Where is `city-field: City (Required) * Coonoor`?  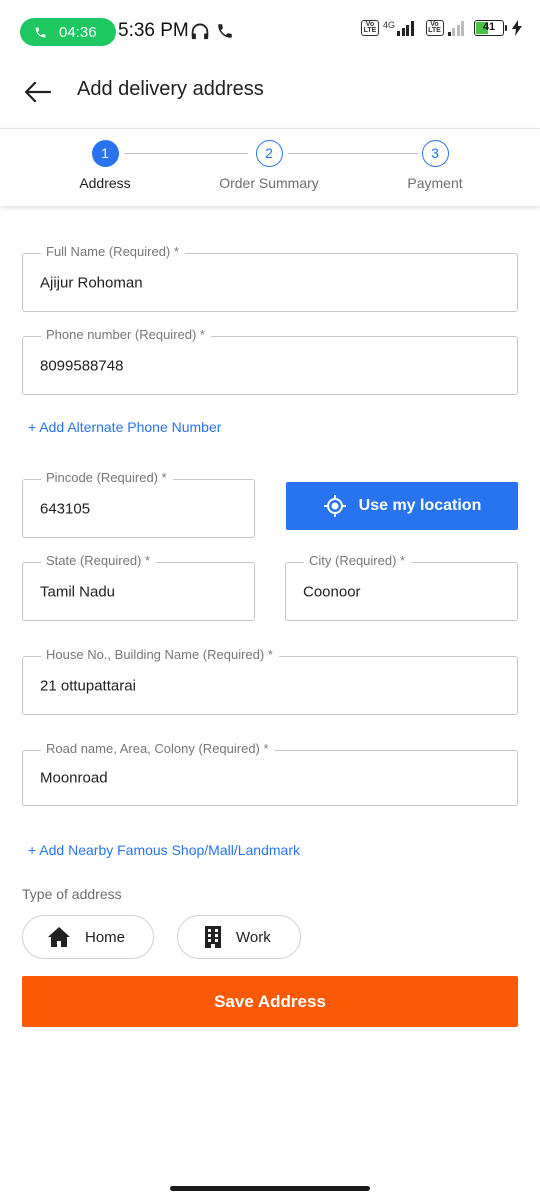 city-field: City (Required) * Coonoor is located at coordinates (401, 587).